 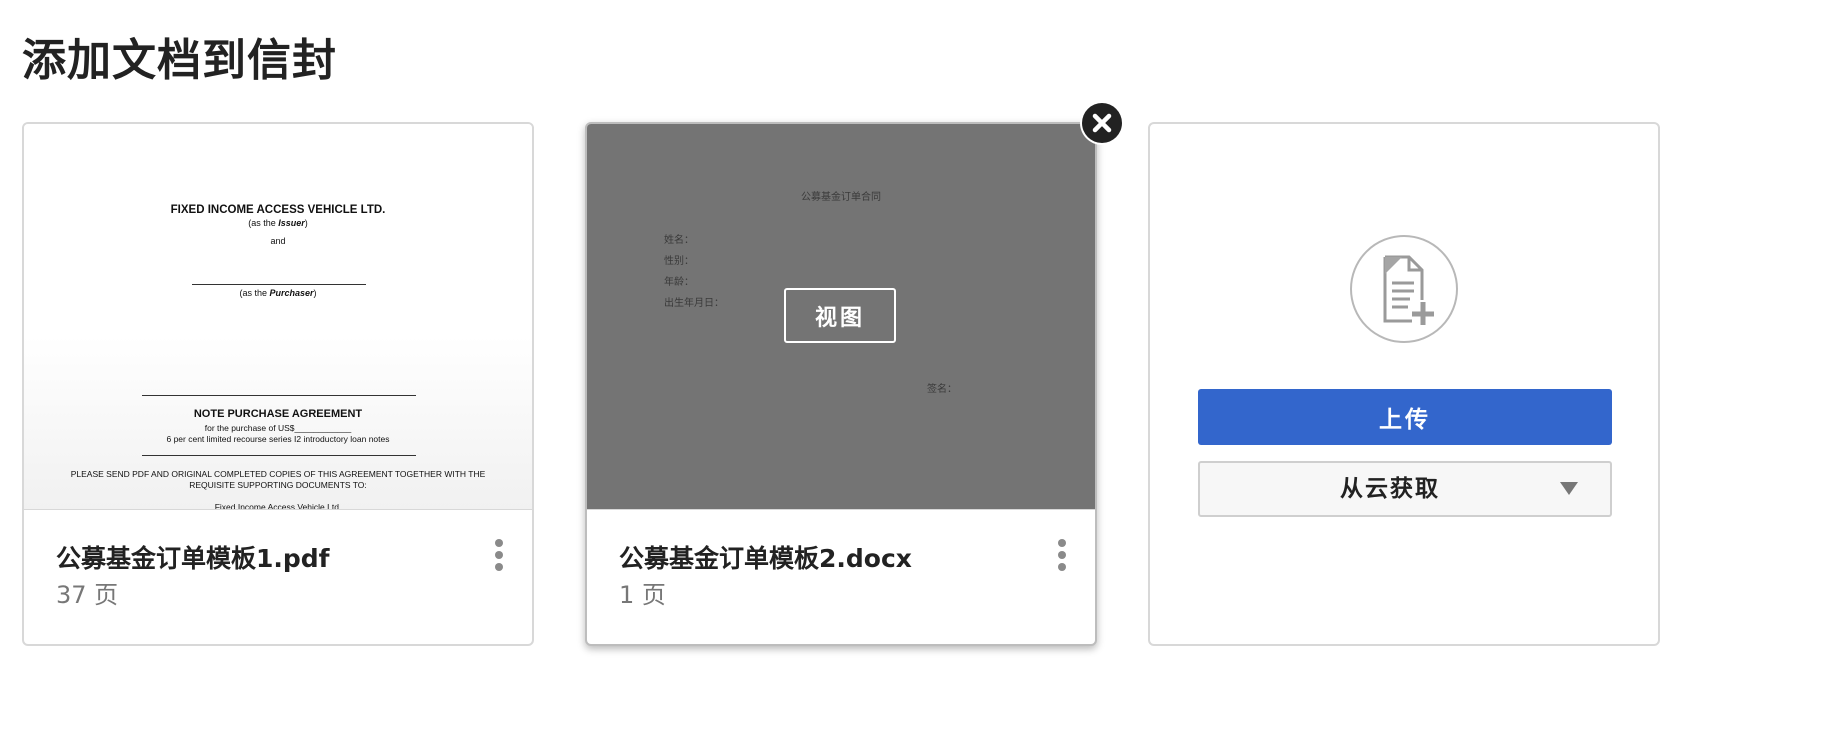 What do you see at coordinates (841, 576) in the screenshot?
I see `document-card-footer: 公募基金订单模板2.docx 1 页` at bounding box center [841, 576].